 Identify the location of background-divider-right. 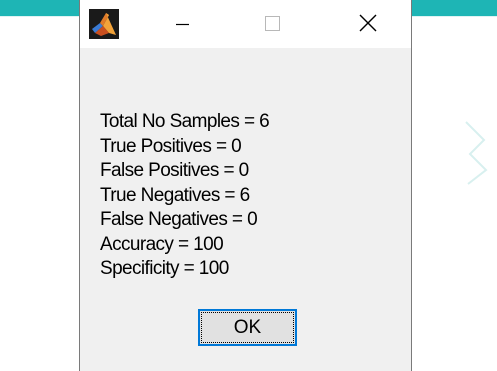
(454, 16).